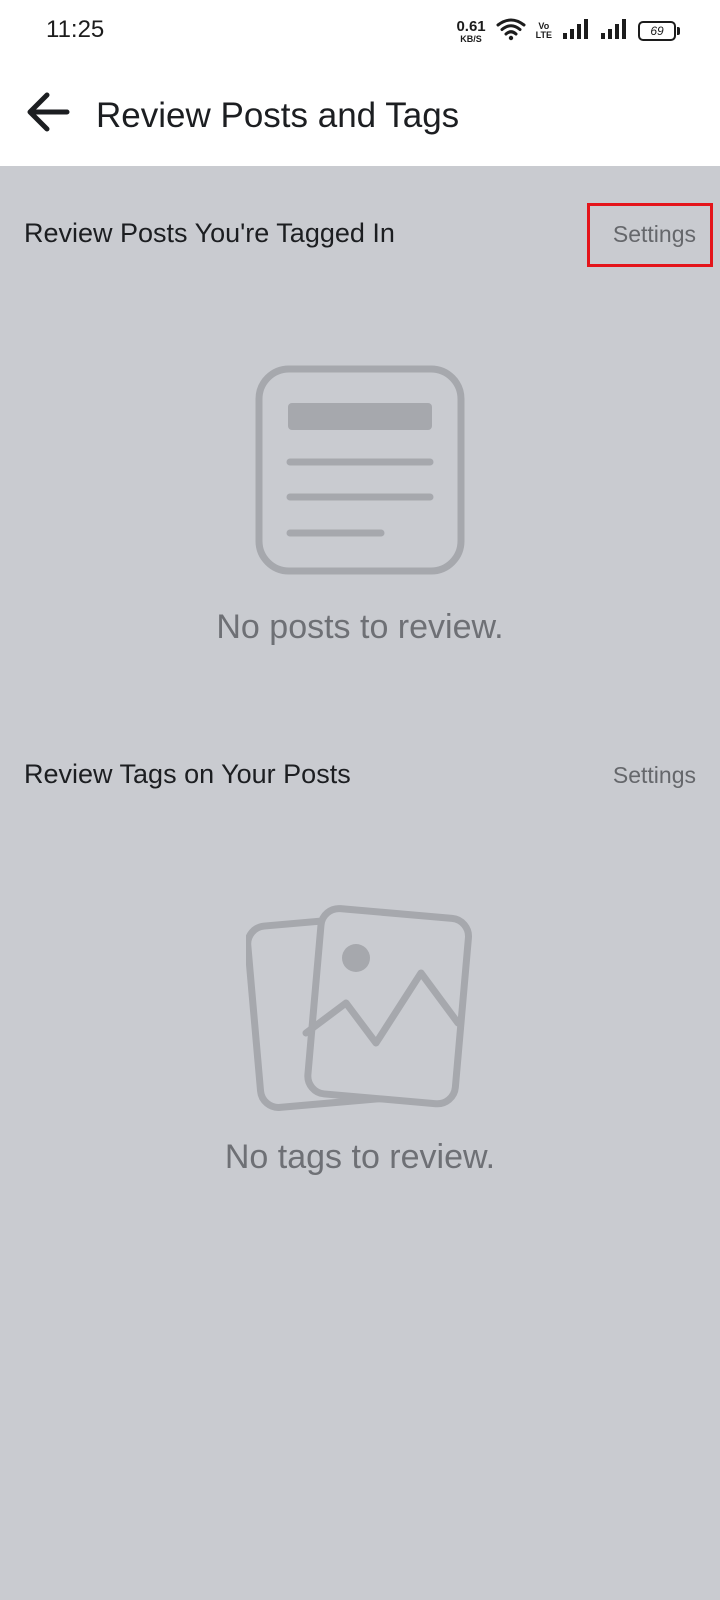  I want to click on back-button, so click(48, 114).